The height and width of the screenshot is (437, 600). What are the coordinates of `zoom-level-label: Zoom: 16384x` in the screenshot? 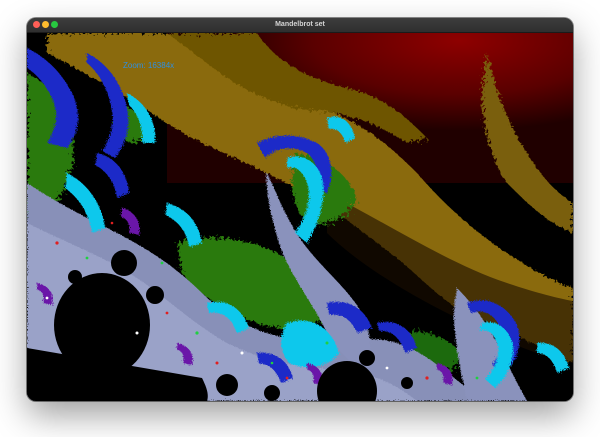 It's located at (149, 65).